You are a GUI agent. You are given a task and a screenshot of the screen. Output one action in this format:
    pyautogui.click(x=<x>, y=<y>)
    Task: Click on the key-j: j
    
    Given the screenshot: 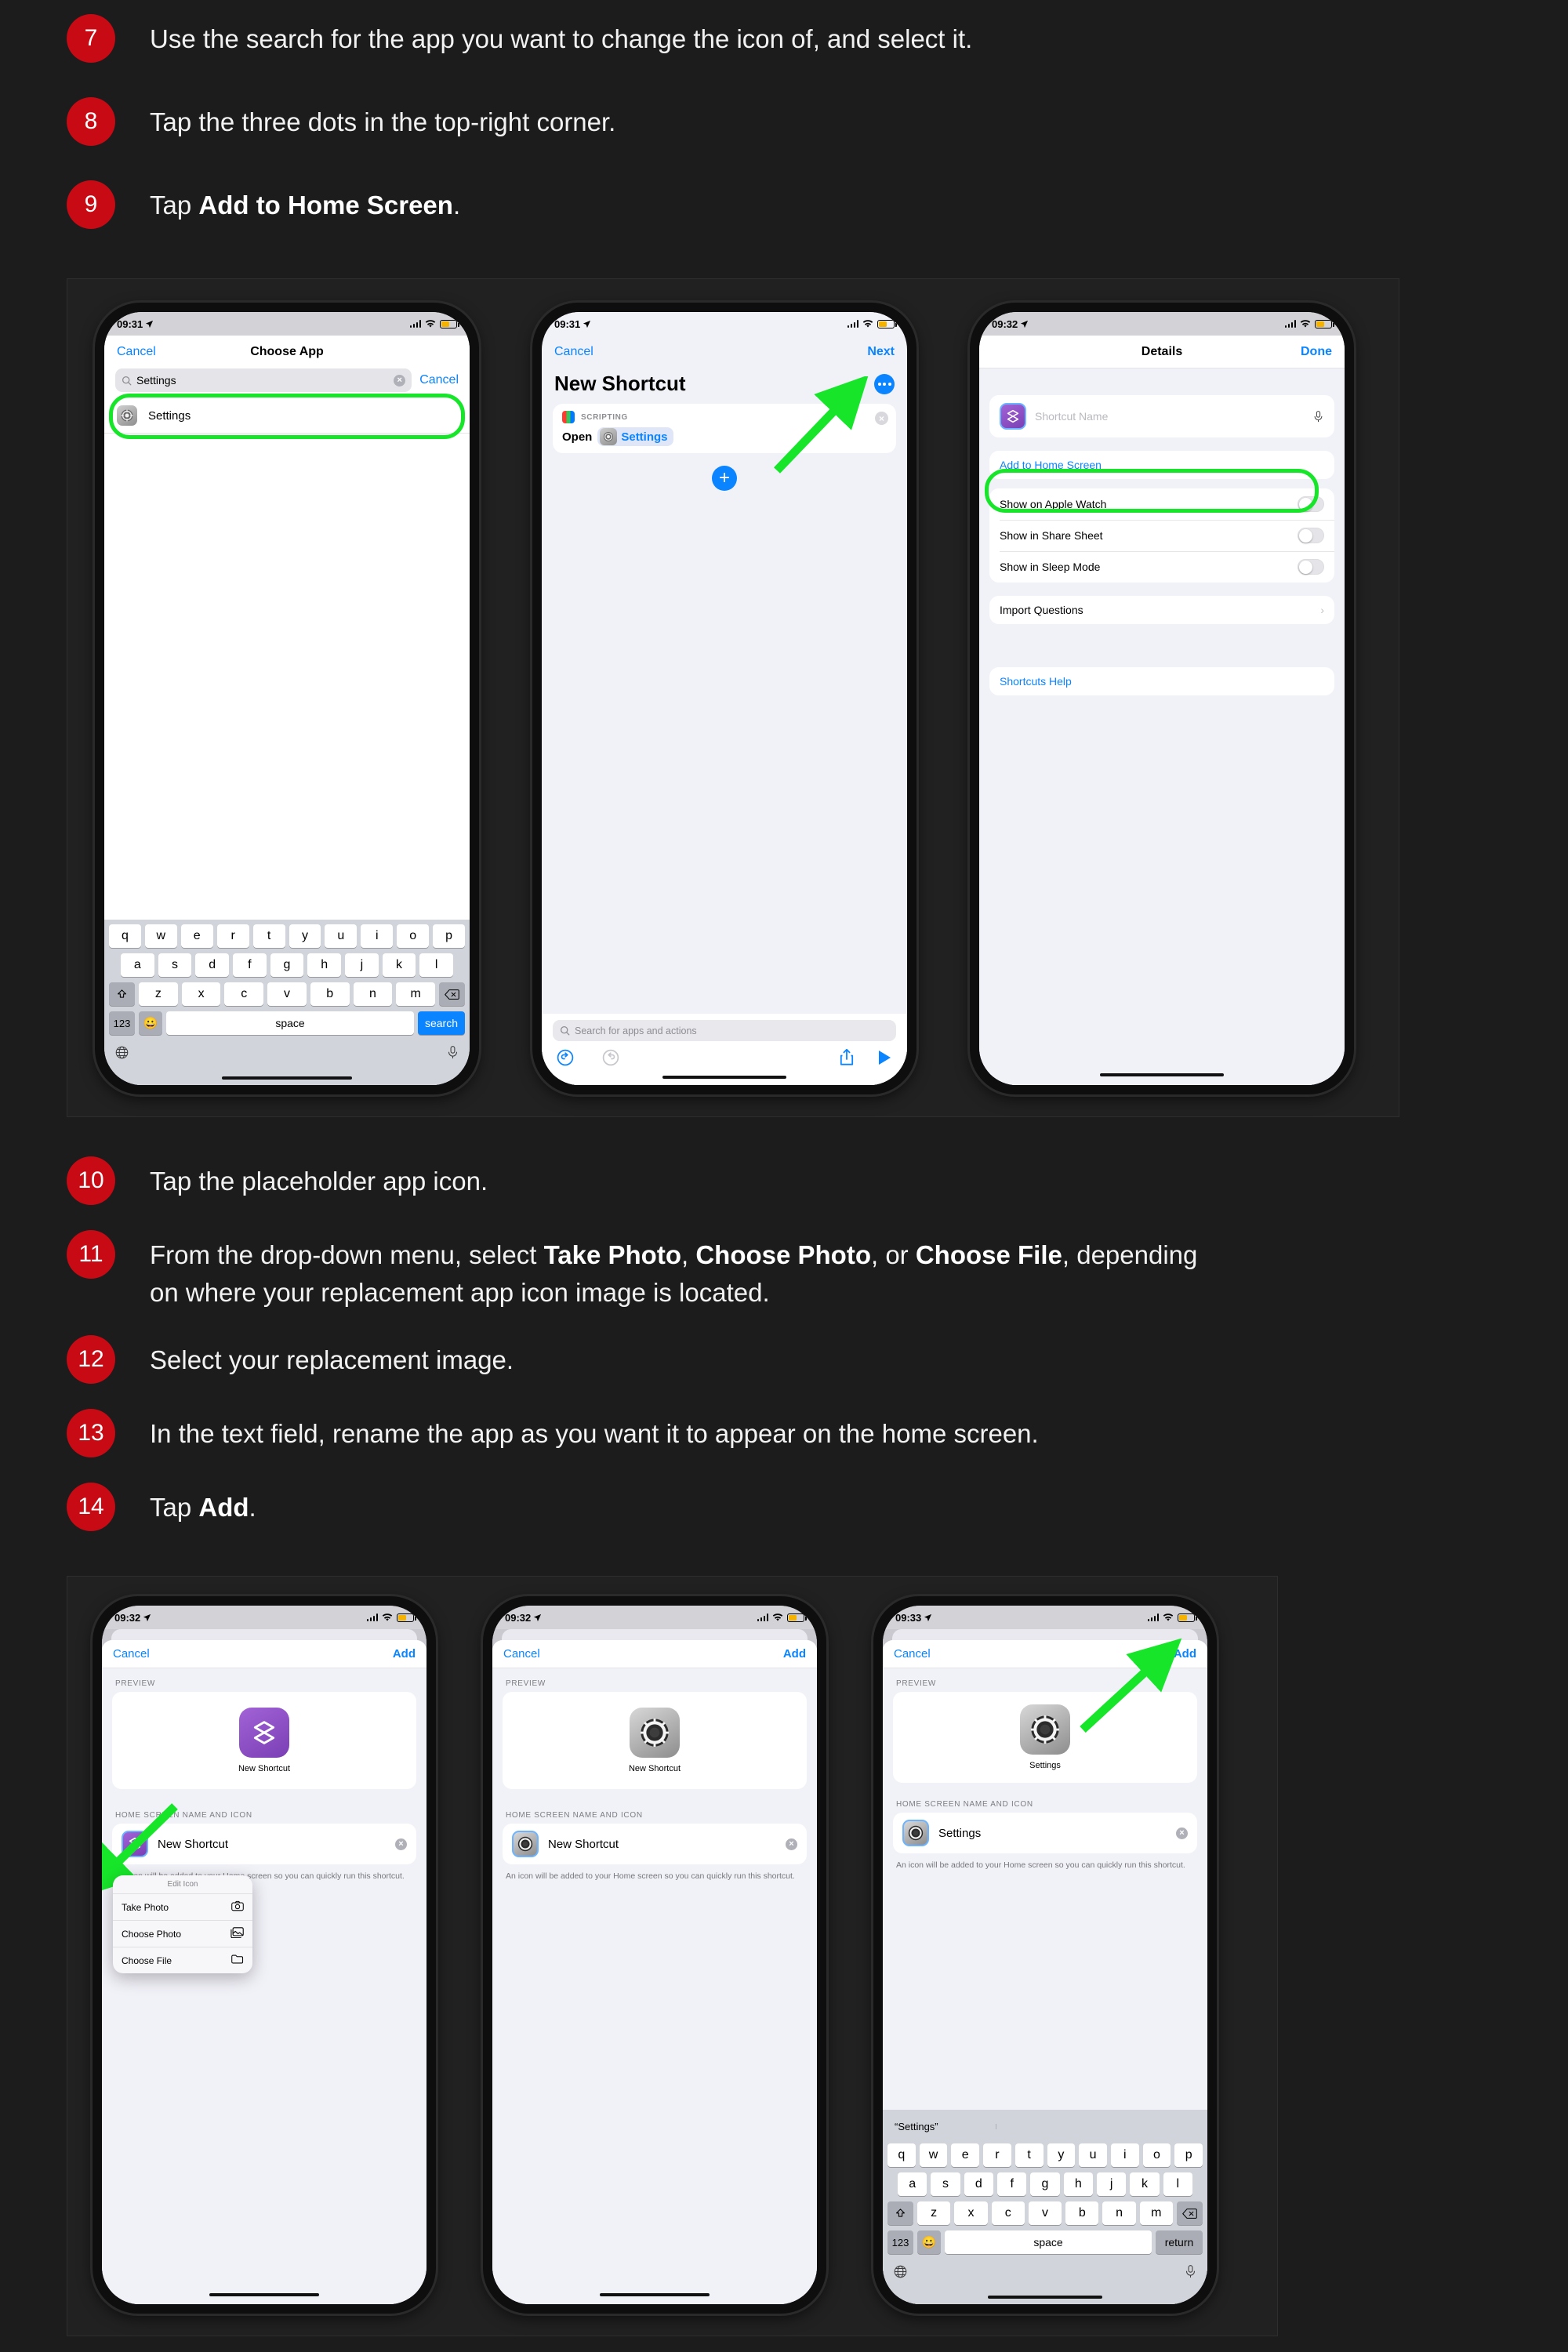 What is the action you would take?
    pyautogui.click(x=362, y=965)
    